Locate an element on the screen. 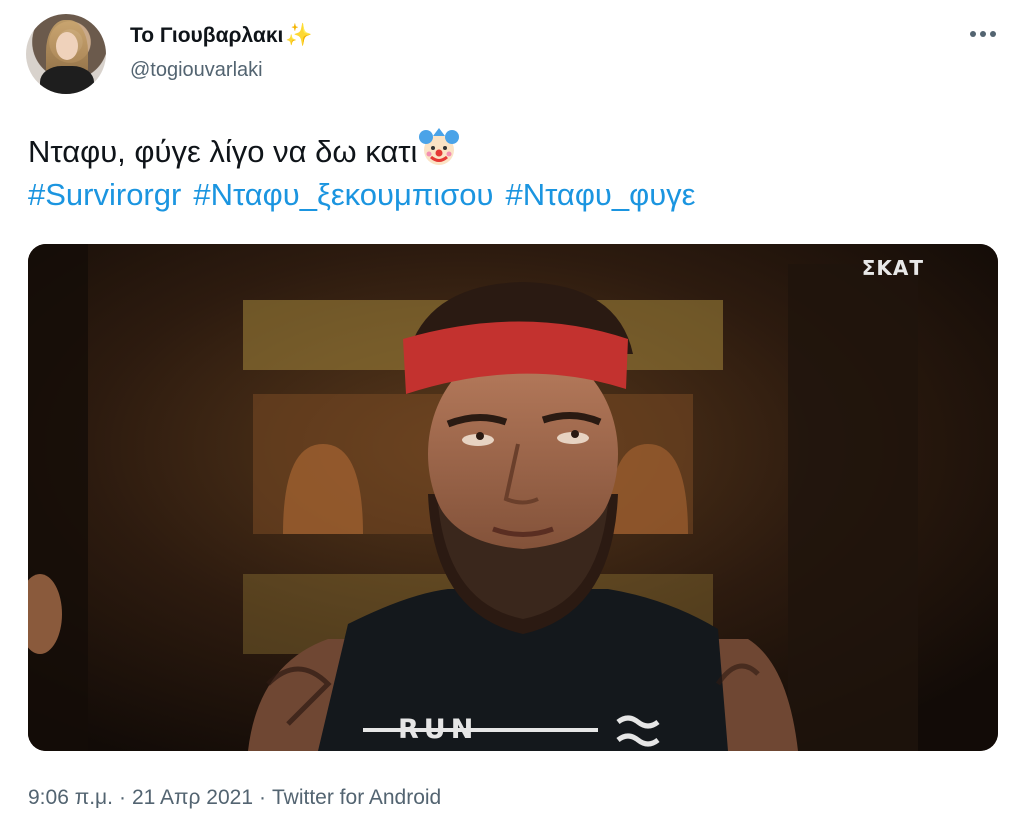 Image resolution: width=1024 pixels, height=824 pixels. avatar-body is located at coordinates (67, 80).